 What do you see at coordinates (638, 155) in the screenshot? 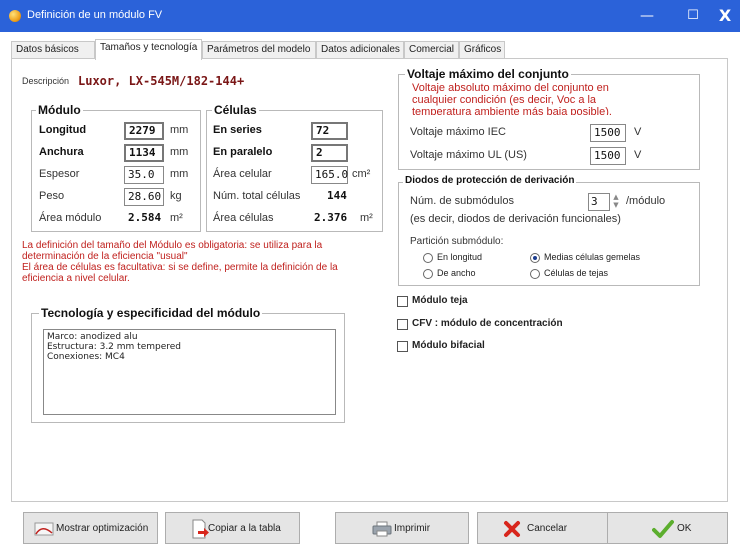
I see `voltaje-ul-unit: V` at bounding box center [638, 155].